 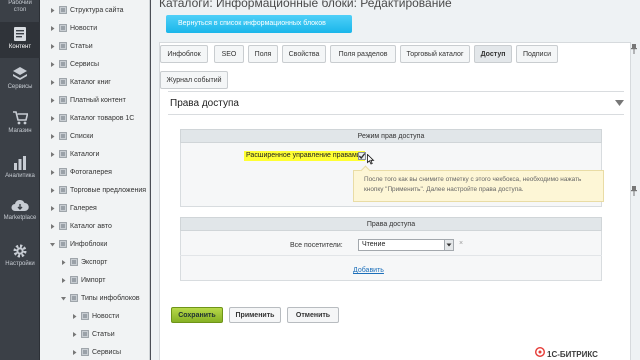 I want to click on tree-item: Экспорт, so click(x=94, y=263).